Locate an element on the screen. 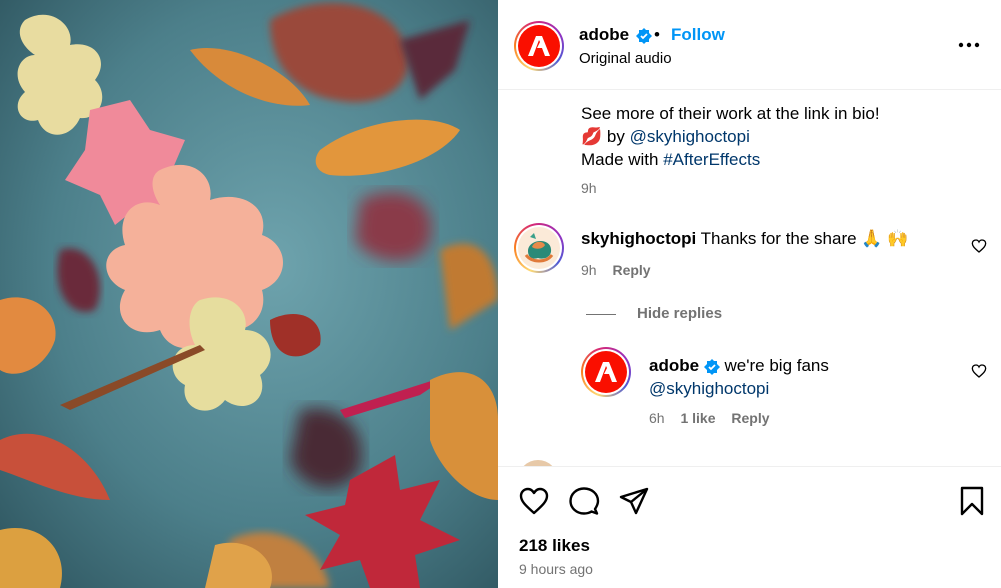  hide-replies-button: Hide replies is located at coordinates (679, 313).